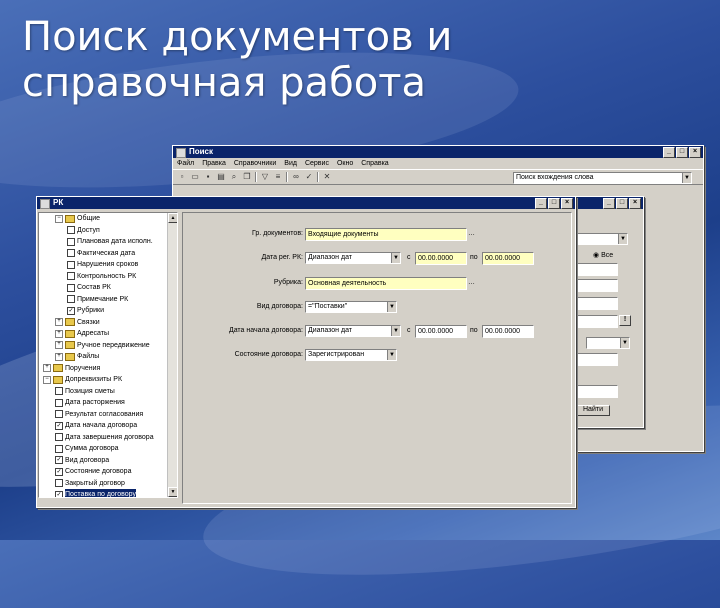  Describe the element at coordinates (108, 265) in the screenshot. I see `tree-item: Нарушения сроков` at that location.